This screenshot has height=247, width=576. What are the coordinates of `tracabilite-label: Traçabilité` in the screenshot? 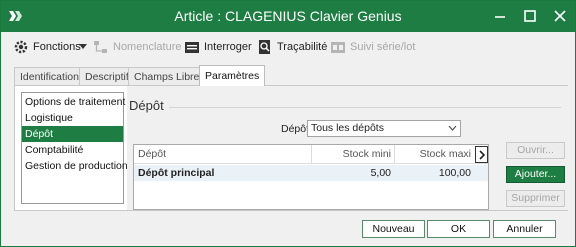 It's located at (302, 47).